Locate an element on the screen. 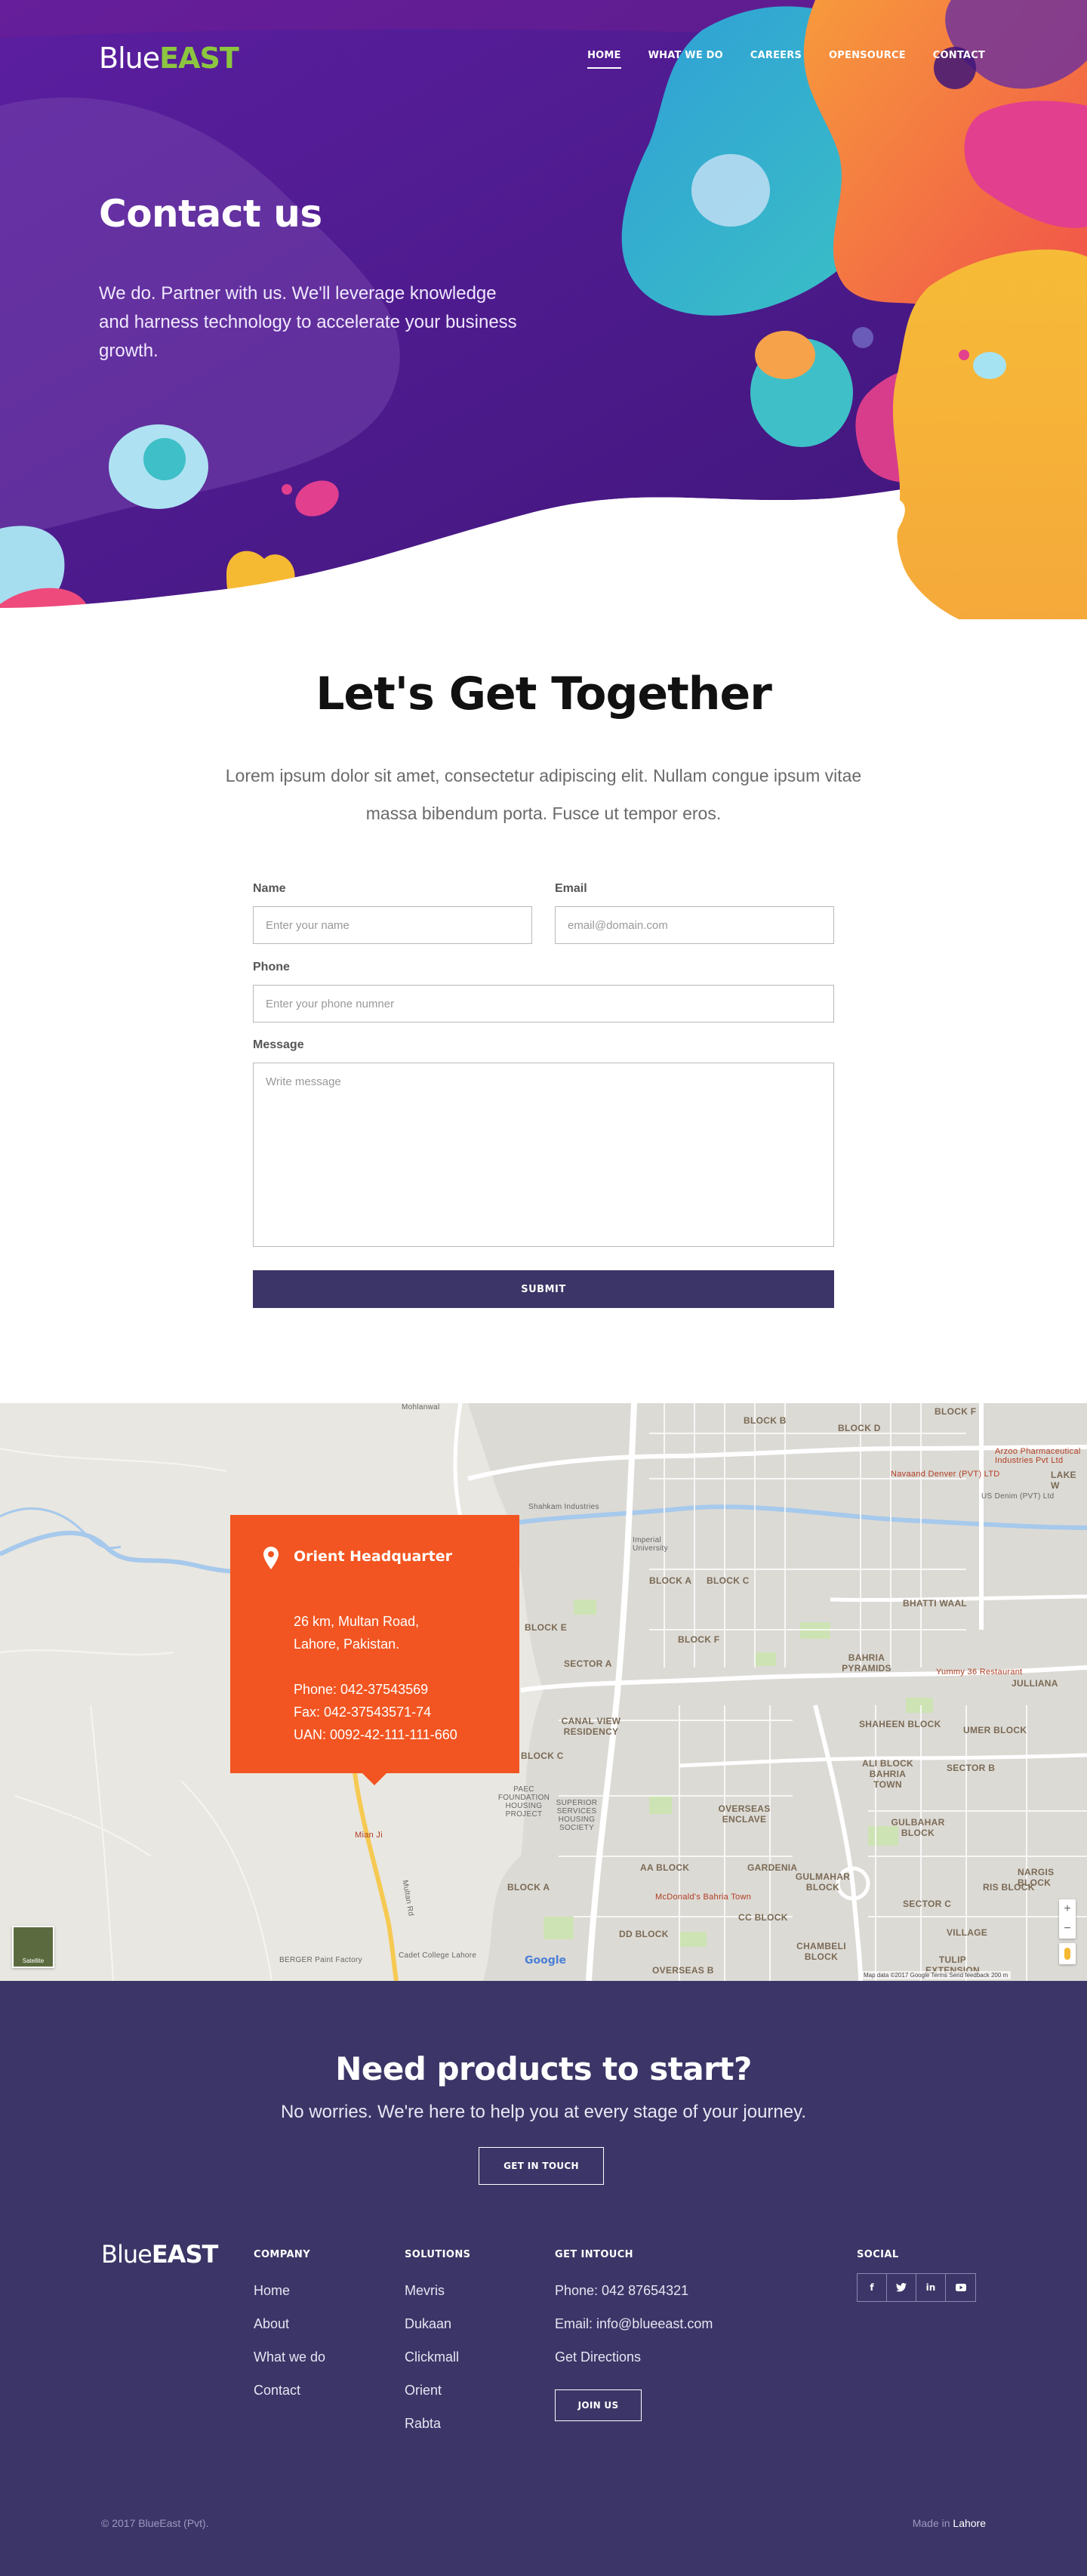 Image resolution: width=1087 pixels, height=2576 pixels. map-label-village: VILLAGE is located at coordinates (967, 1932).